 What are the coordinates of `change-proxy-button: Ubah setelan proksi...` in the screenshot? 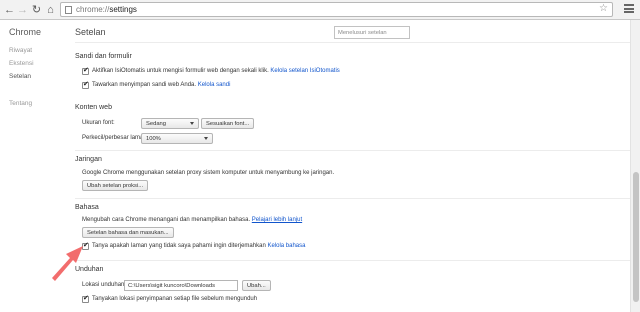 It's located at (115, 185).